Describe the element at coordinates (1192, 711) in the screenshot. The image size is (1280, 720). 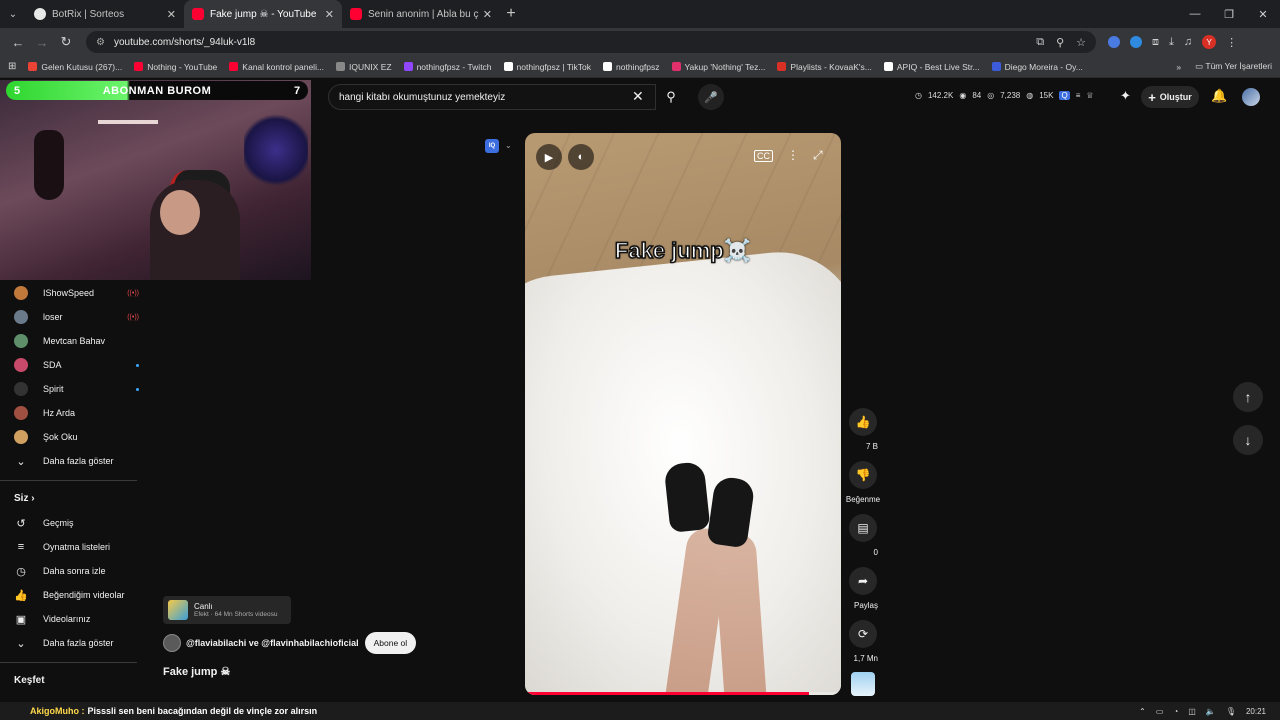
I see `network-icon: ◫` at that location.